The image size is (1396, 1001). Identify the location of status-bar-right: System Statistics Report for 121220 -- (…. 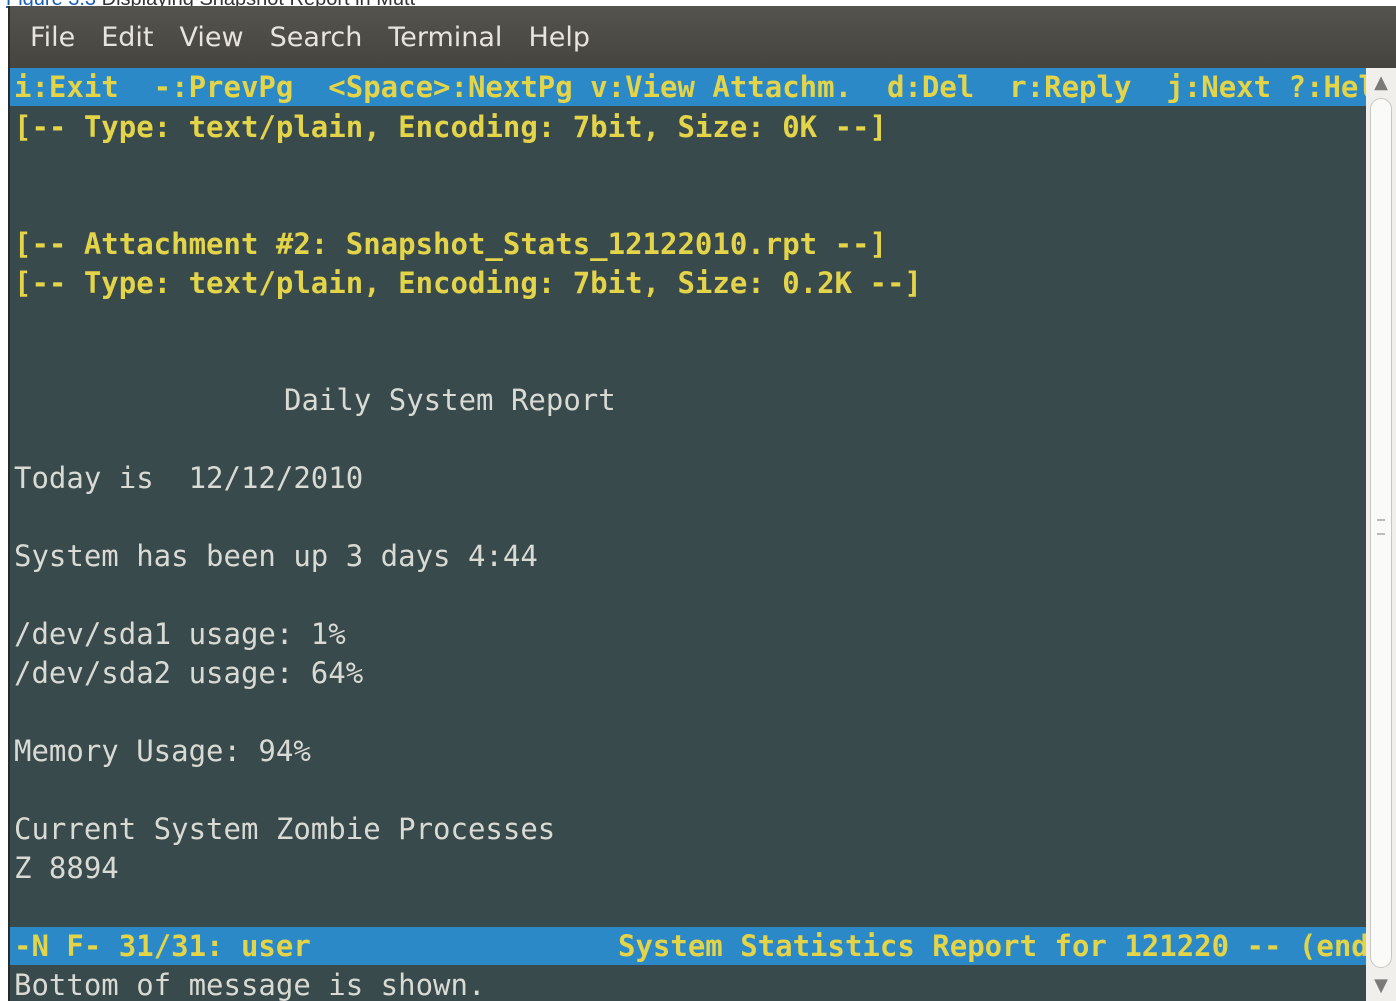
(992, 946).